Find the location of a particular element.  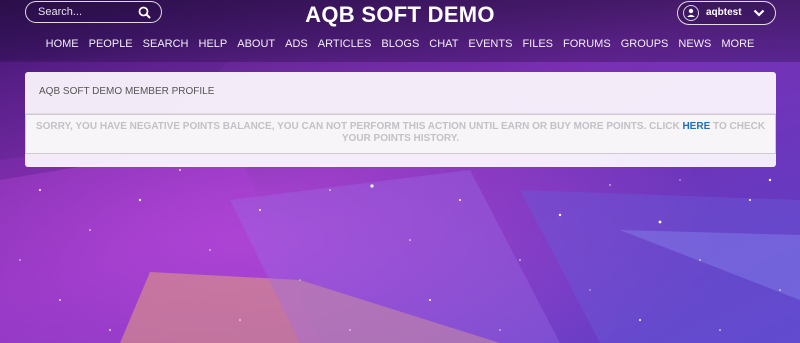

user-icon is located at coordinates (691, 13).